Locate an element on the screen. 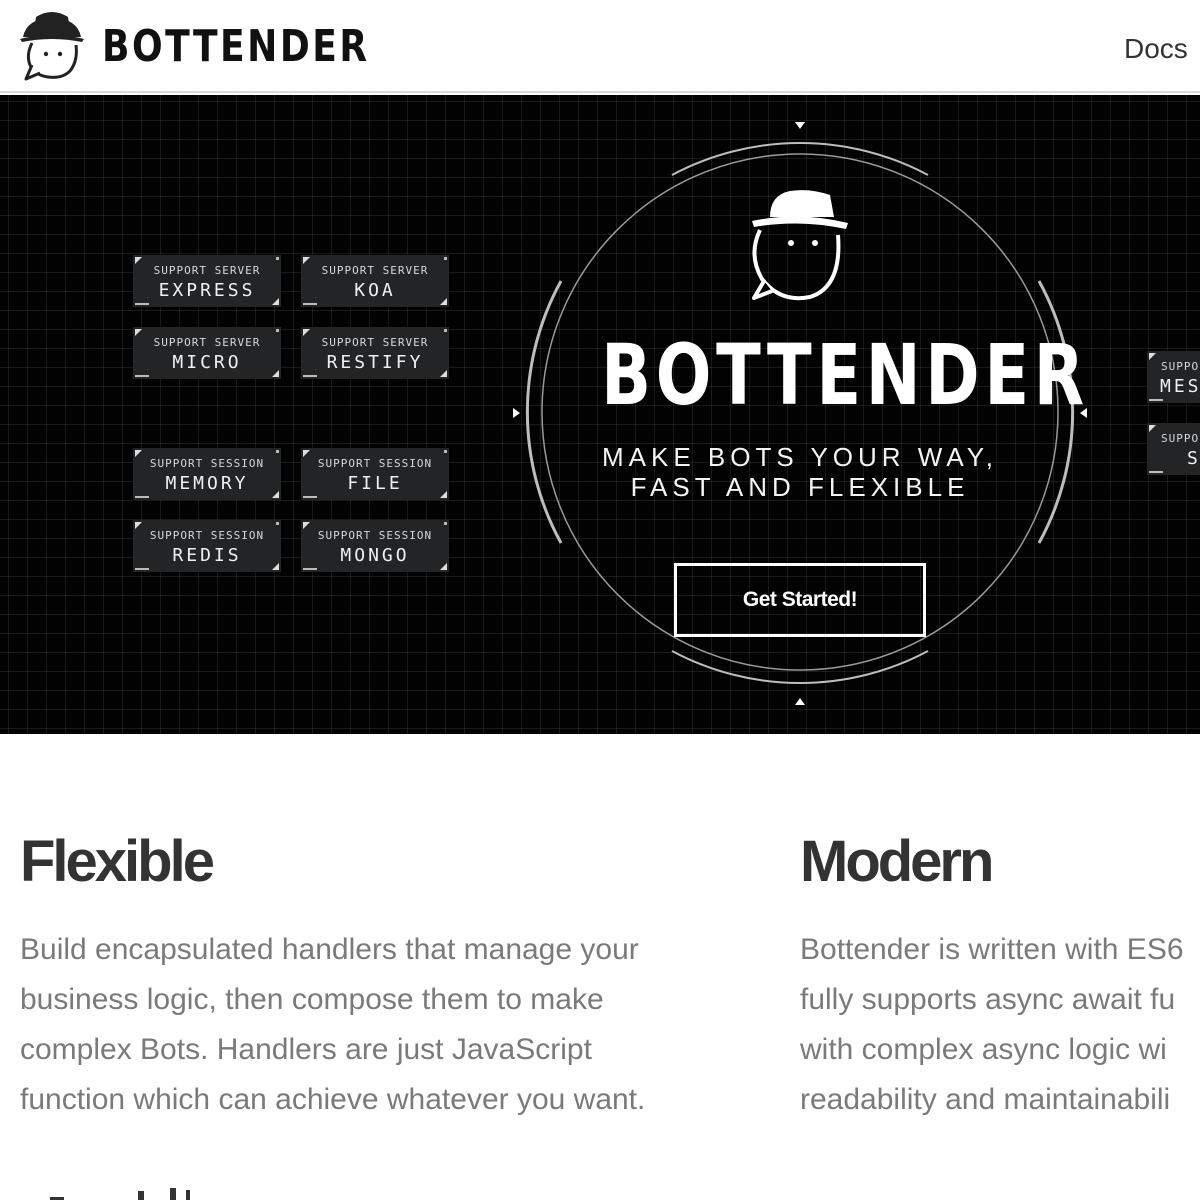 The height and width of the screenshot is (1200, 1200). tag-support-session-redis: SUPPORT SESSION REDIS is located at coordinates (207, 546).